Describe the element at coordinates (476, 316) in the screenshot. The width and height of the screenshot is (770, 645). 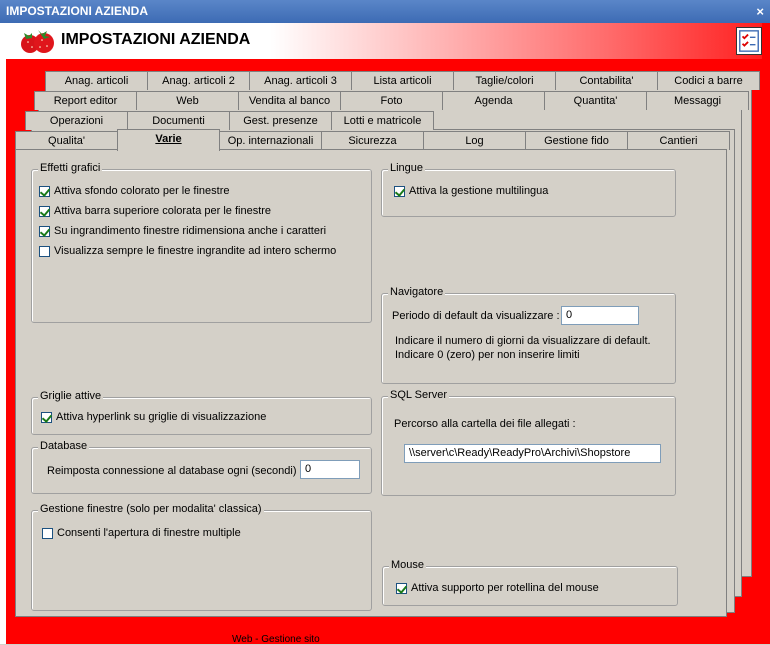
I see `period-label: Periodo di default da visualizzare :` at that location.